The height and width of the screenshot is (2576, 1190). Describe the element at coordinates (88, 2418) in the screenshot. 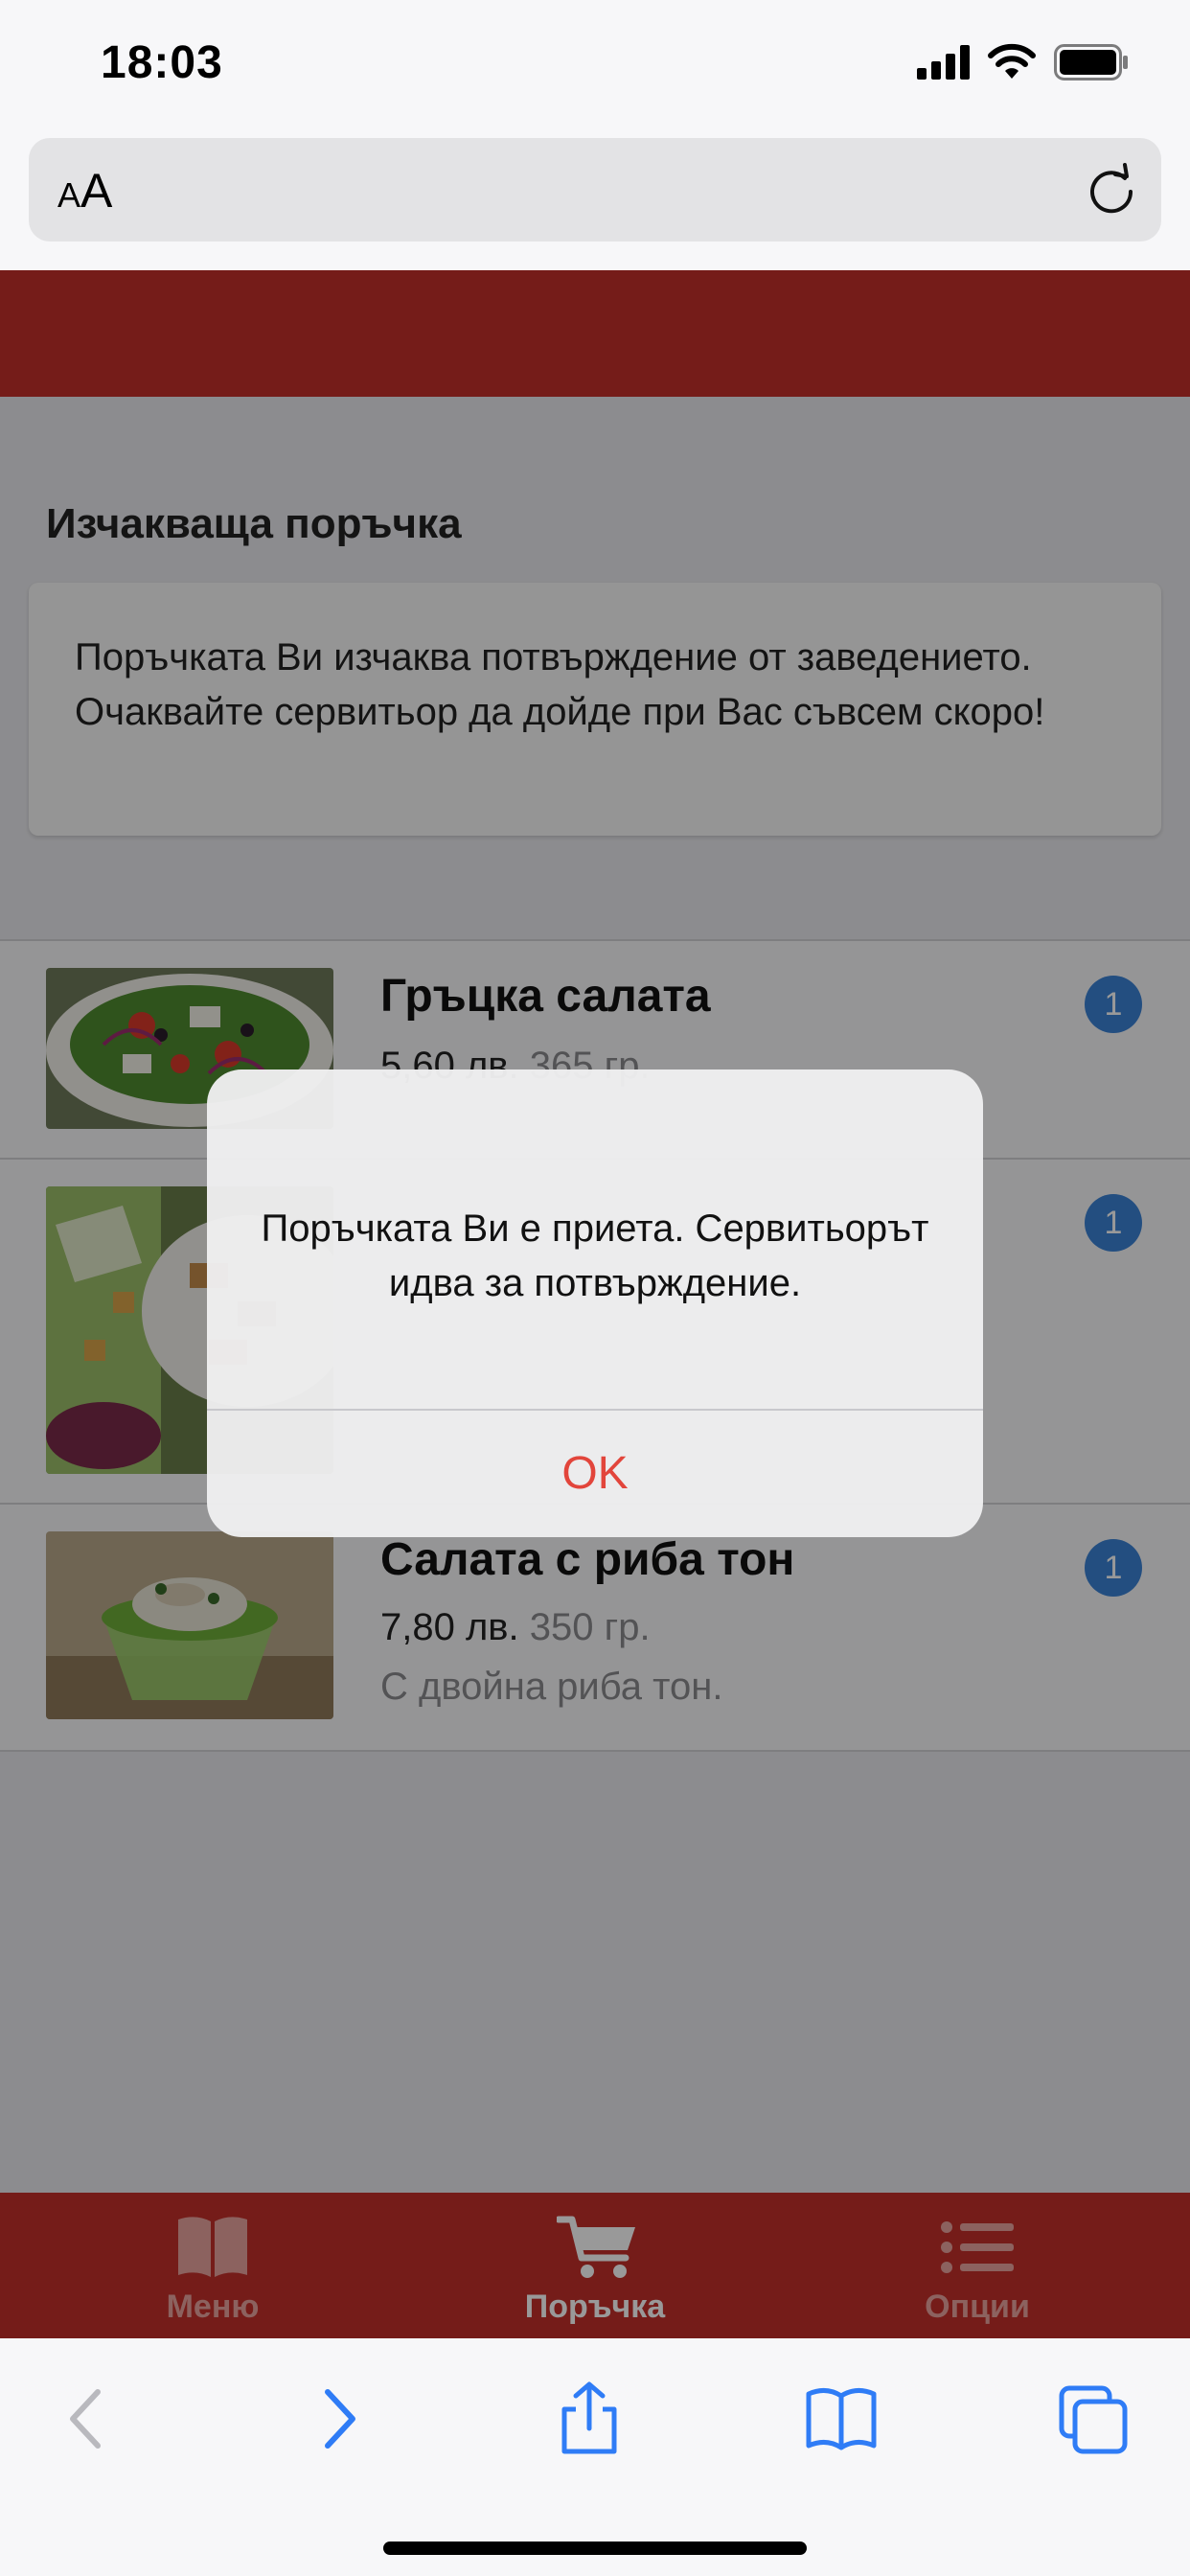

I see `back-icon` at that location.